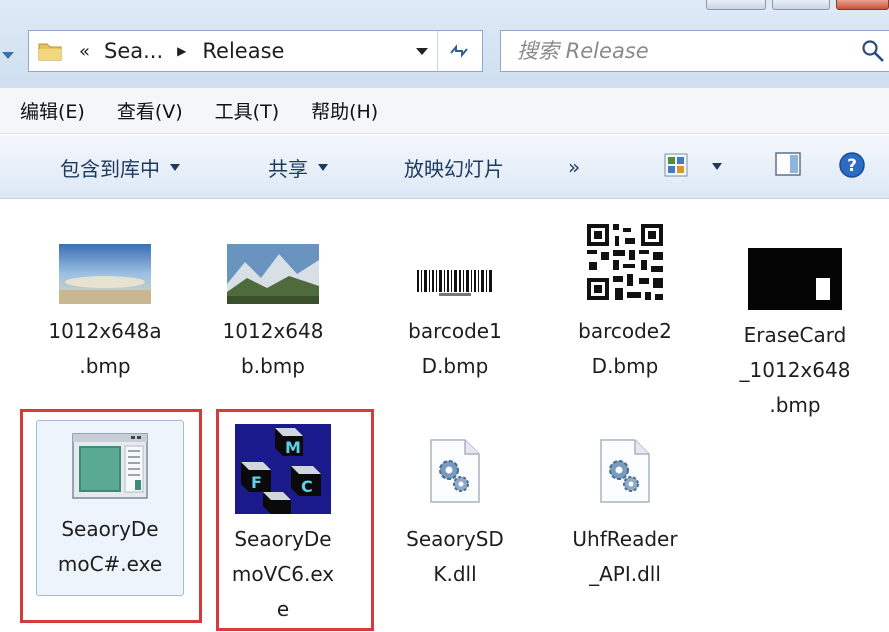 The height and width of the screenshot is (632, 889). I want to click on file-name: barcode2 D.bmp, so click(625, 348).